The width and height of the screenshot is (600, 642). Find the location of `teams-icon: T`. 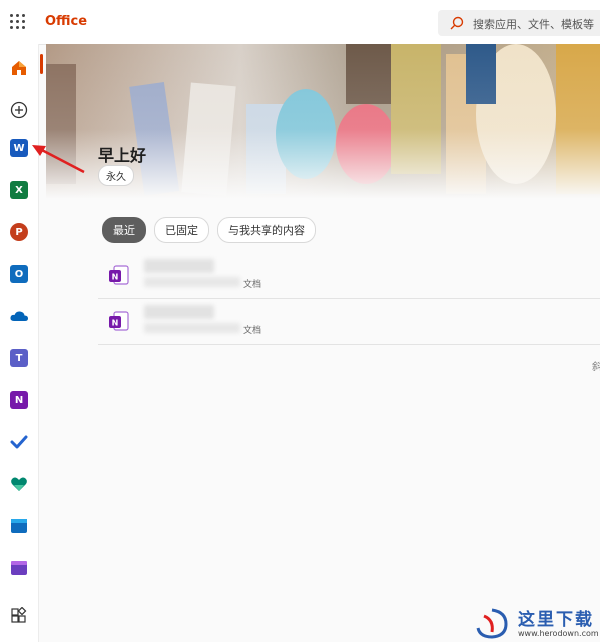

teams-icon: T is located at coordinates (19, 358).